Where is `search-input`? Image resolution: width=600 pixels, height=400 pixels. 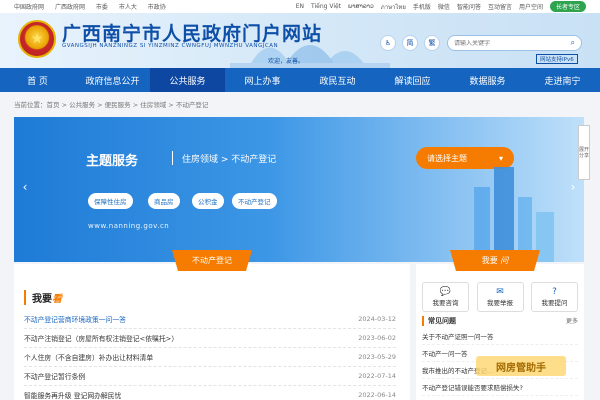 search-input is located at coordinates (512, 43).